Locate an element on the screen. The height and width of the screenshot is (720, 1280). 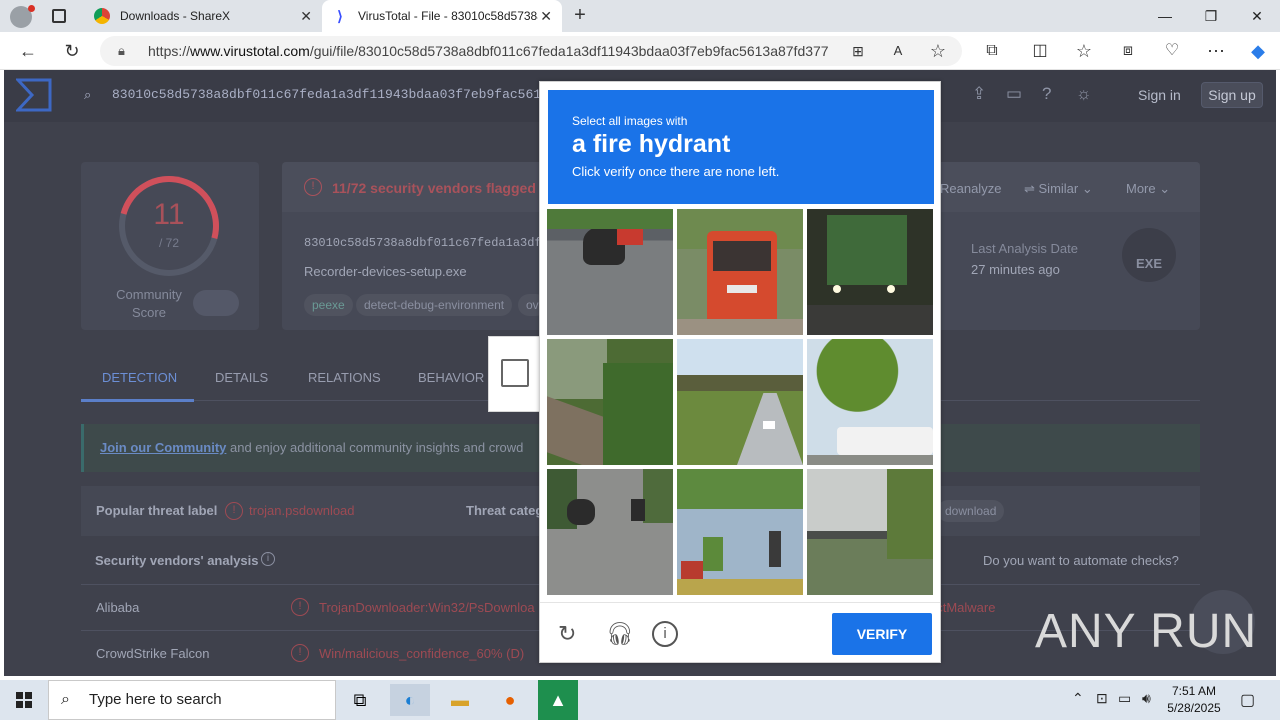
vendors-analysis-label: Security vendors' analysis is located at coordinates (177, 560).